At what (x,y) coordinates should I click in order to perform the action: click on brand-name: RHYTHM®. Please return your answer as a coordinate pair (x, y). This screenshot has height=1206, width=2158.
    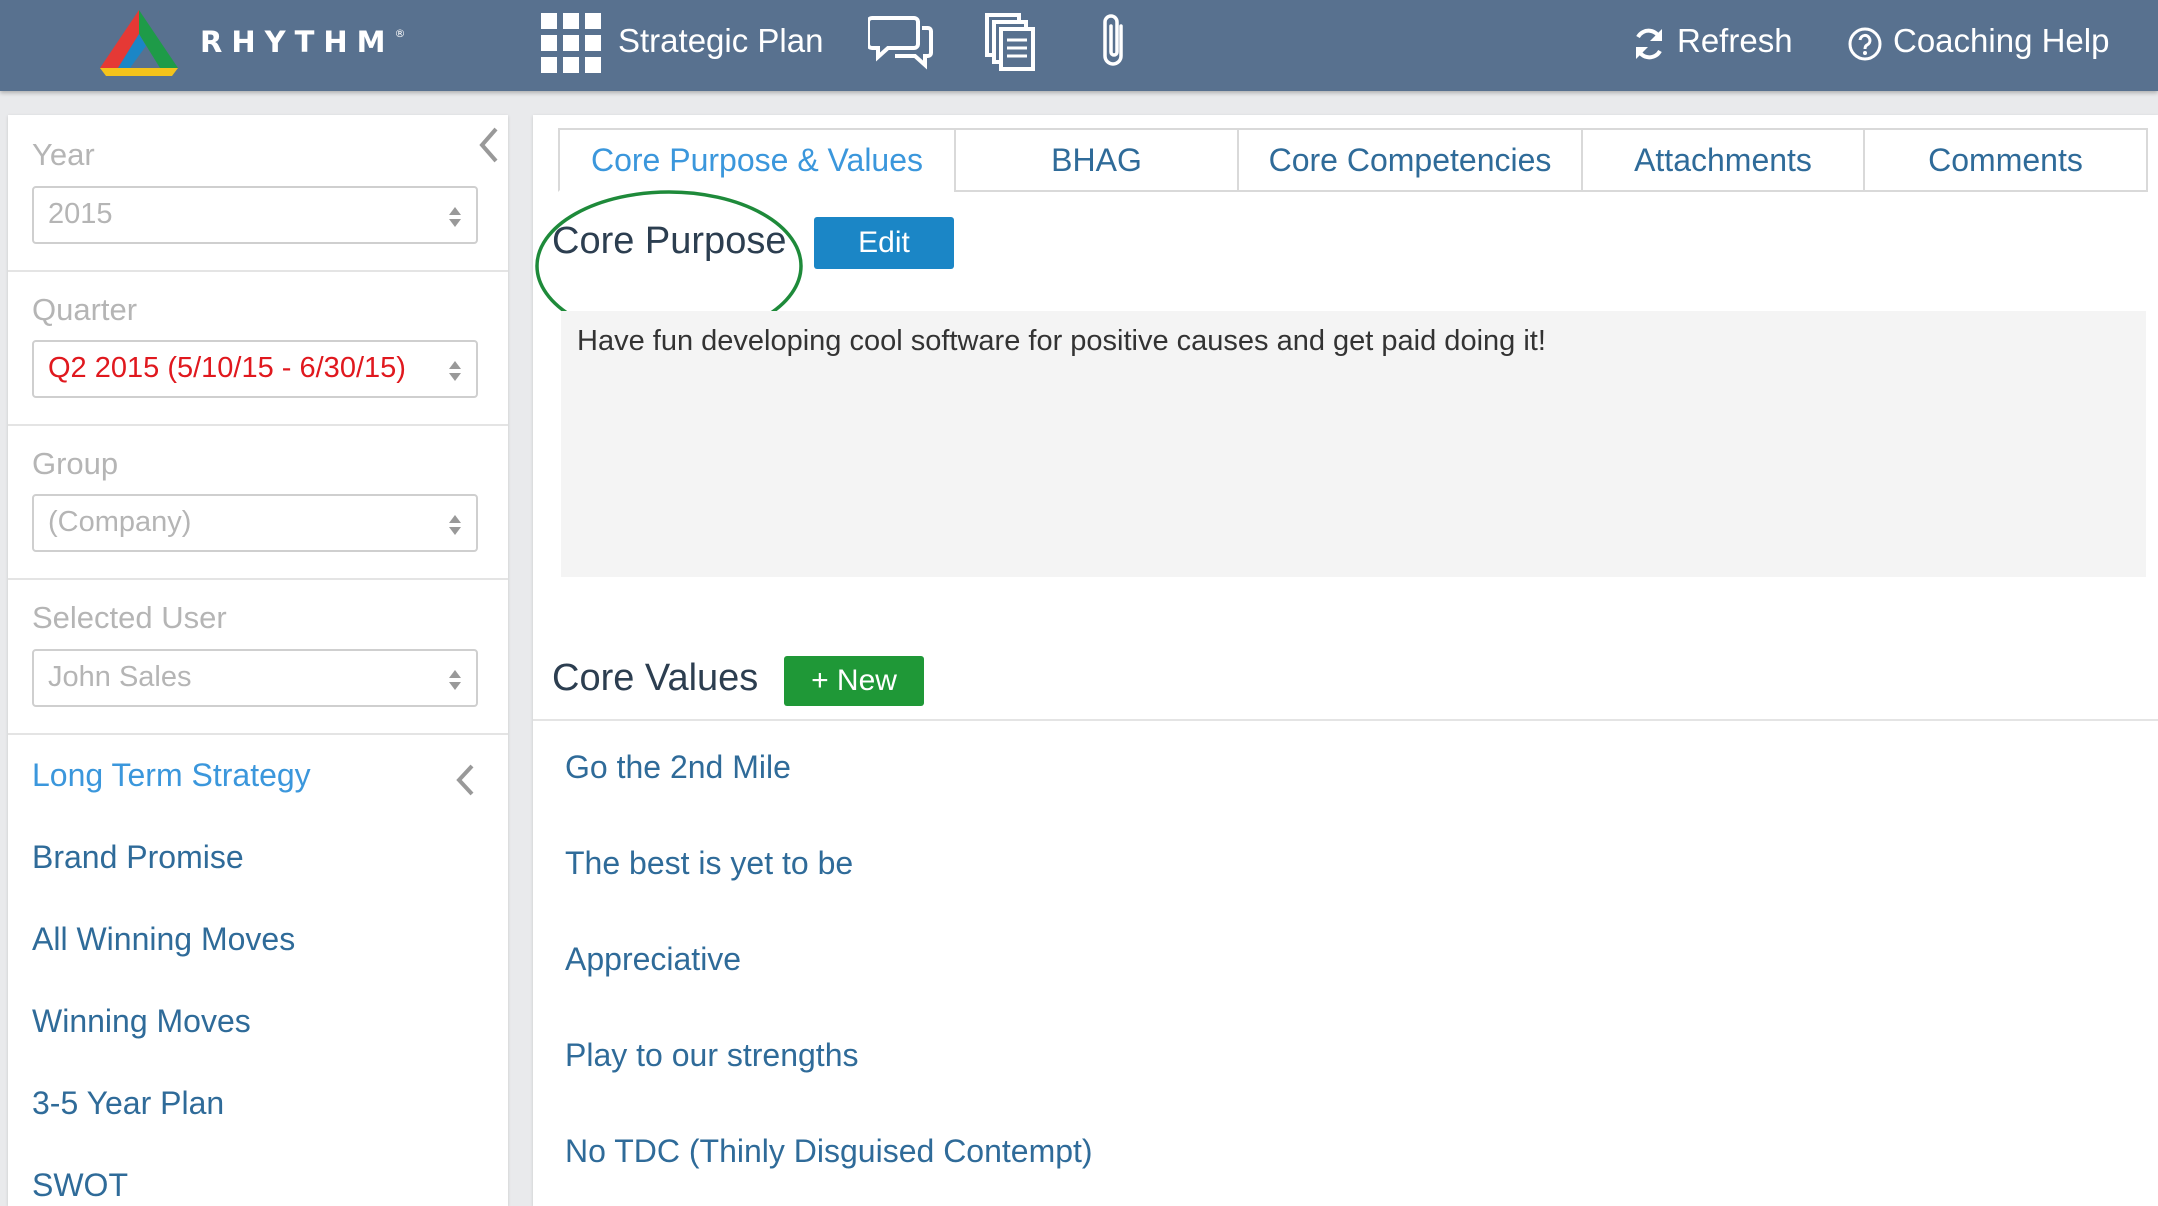
    Looking at the image, I should click on (303, 42).